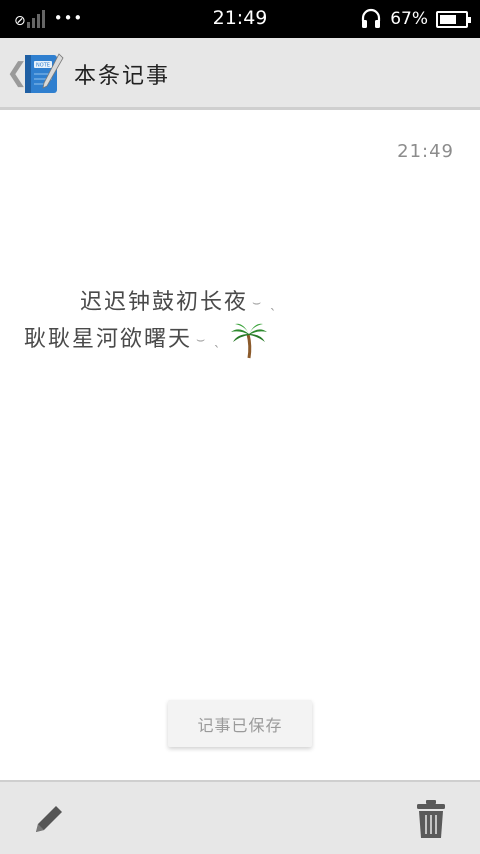 The width and height of the screenshot is (480, 854). Describe the element at coordinates (431, 819) in the screenshot. I see `trash-icon` at that location.